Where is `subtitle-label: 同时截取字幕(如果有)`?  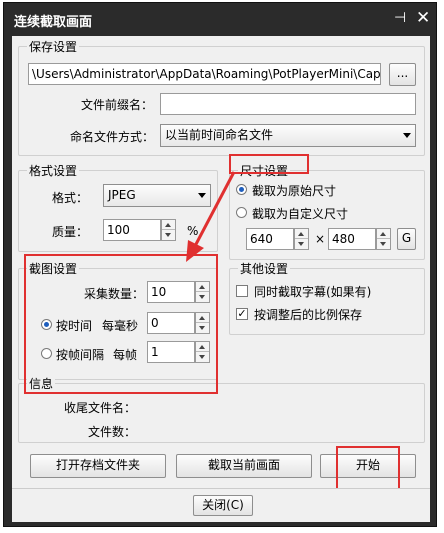 subtitle-label: 同时截取字幕(如果有) is located at coordinates (313, 292).